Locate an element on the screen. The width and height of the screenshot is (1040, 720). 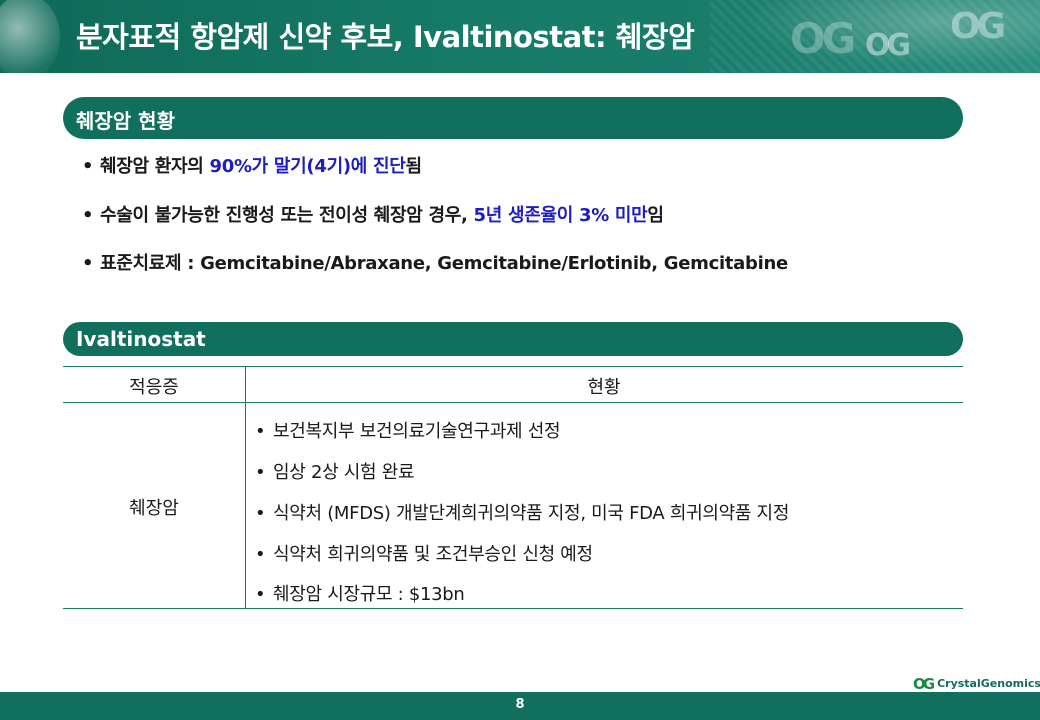
table-status-item: • 보건복지부 보건의료기술연구과제 선정 is located at coordinates (408, 430).